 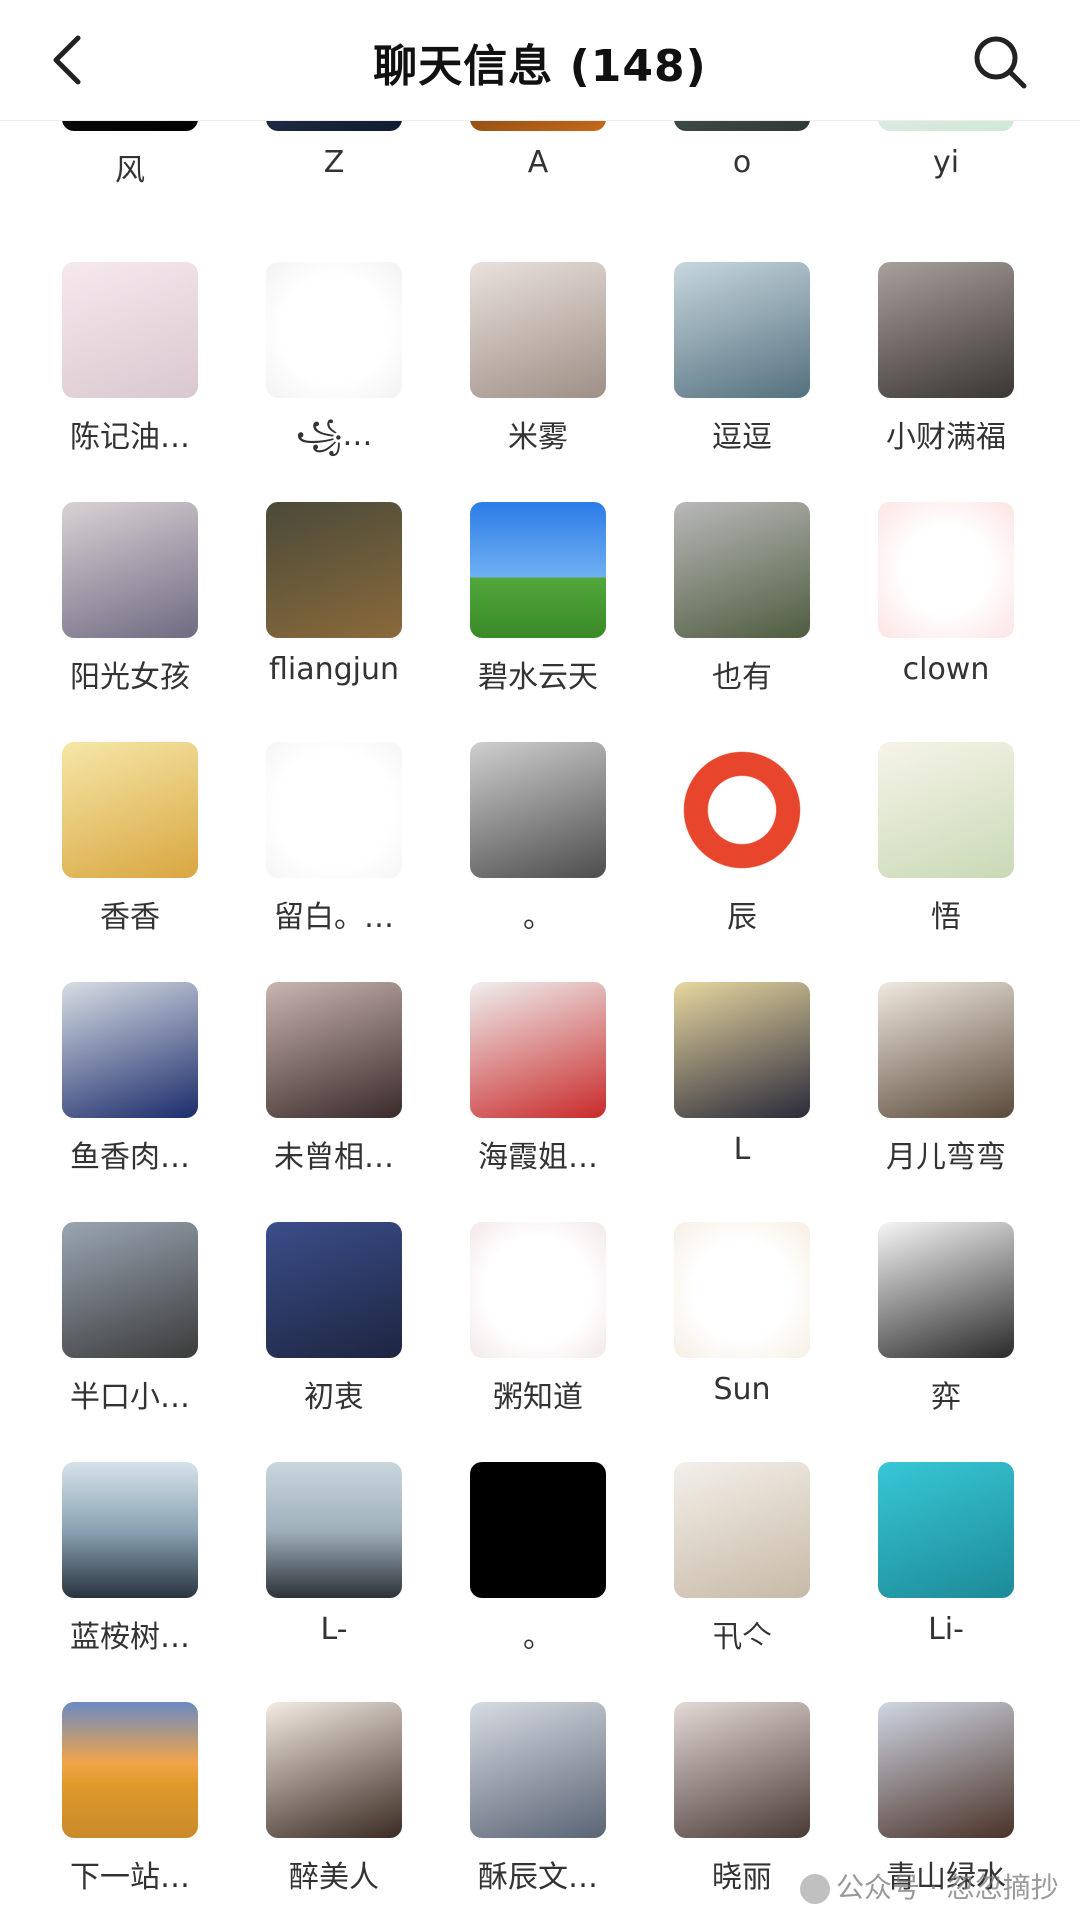 I want to click on member-item: 香香, so click(x=130, y=862).